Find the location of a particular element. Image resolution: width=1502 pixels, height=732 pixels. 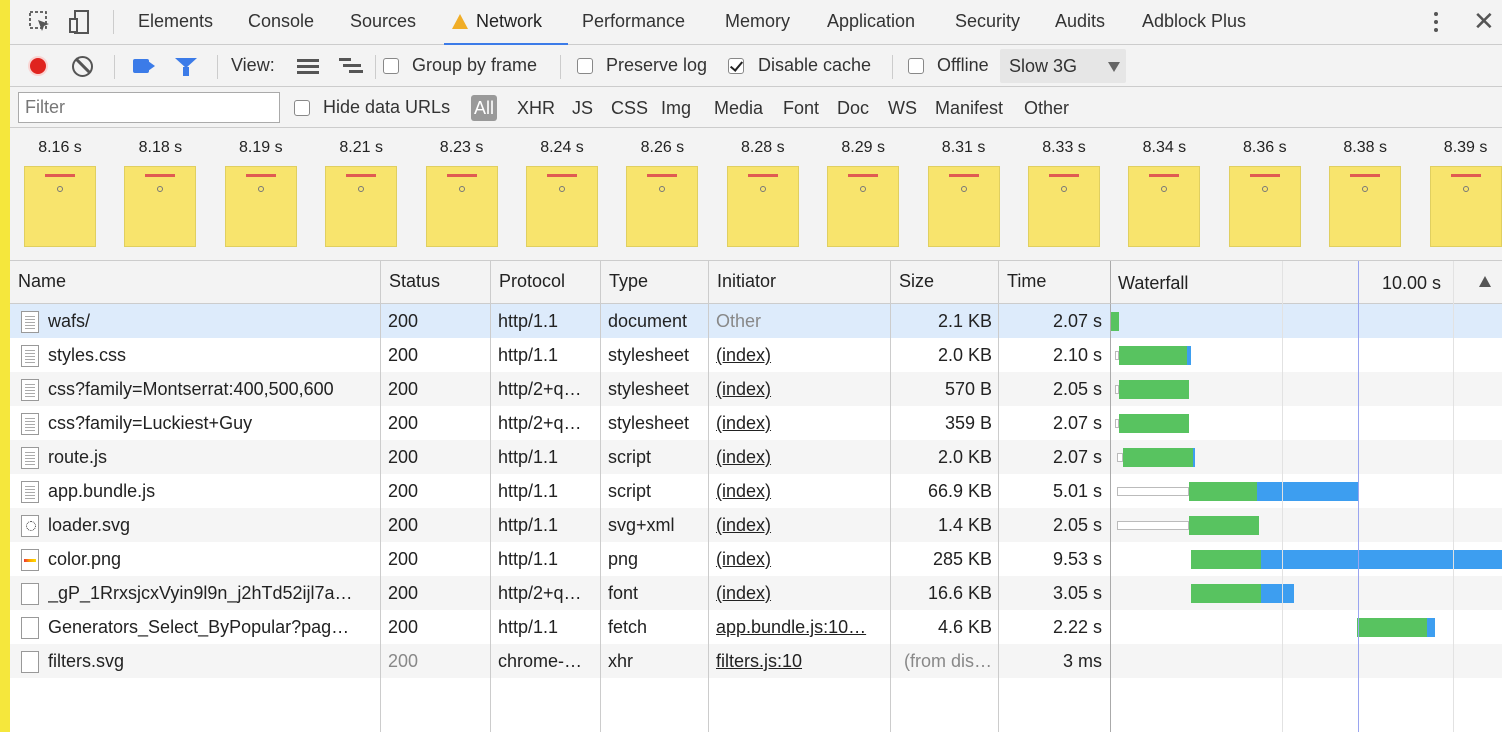

filmstrip-frame: 8.38 s is located at coordinates (1365, 194).